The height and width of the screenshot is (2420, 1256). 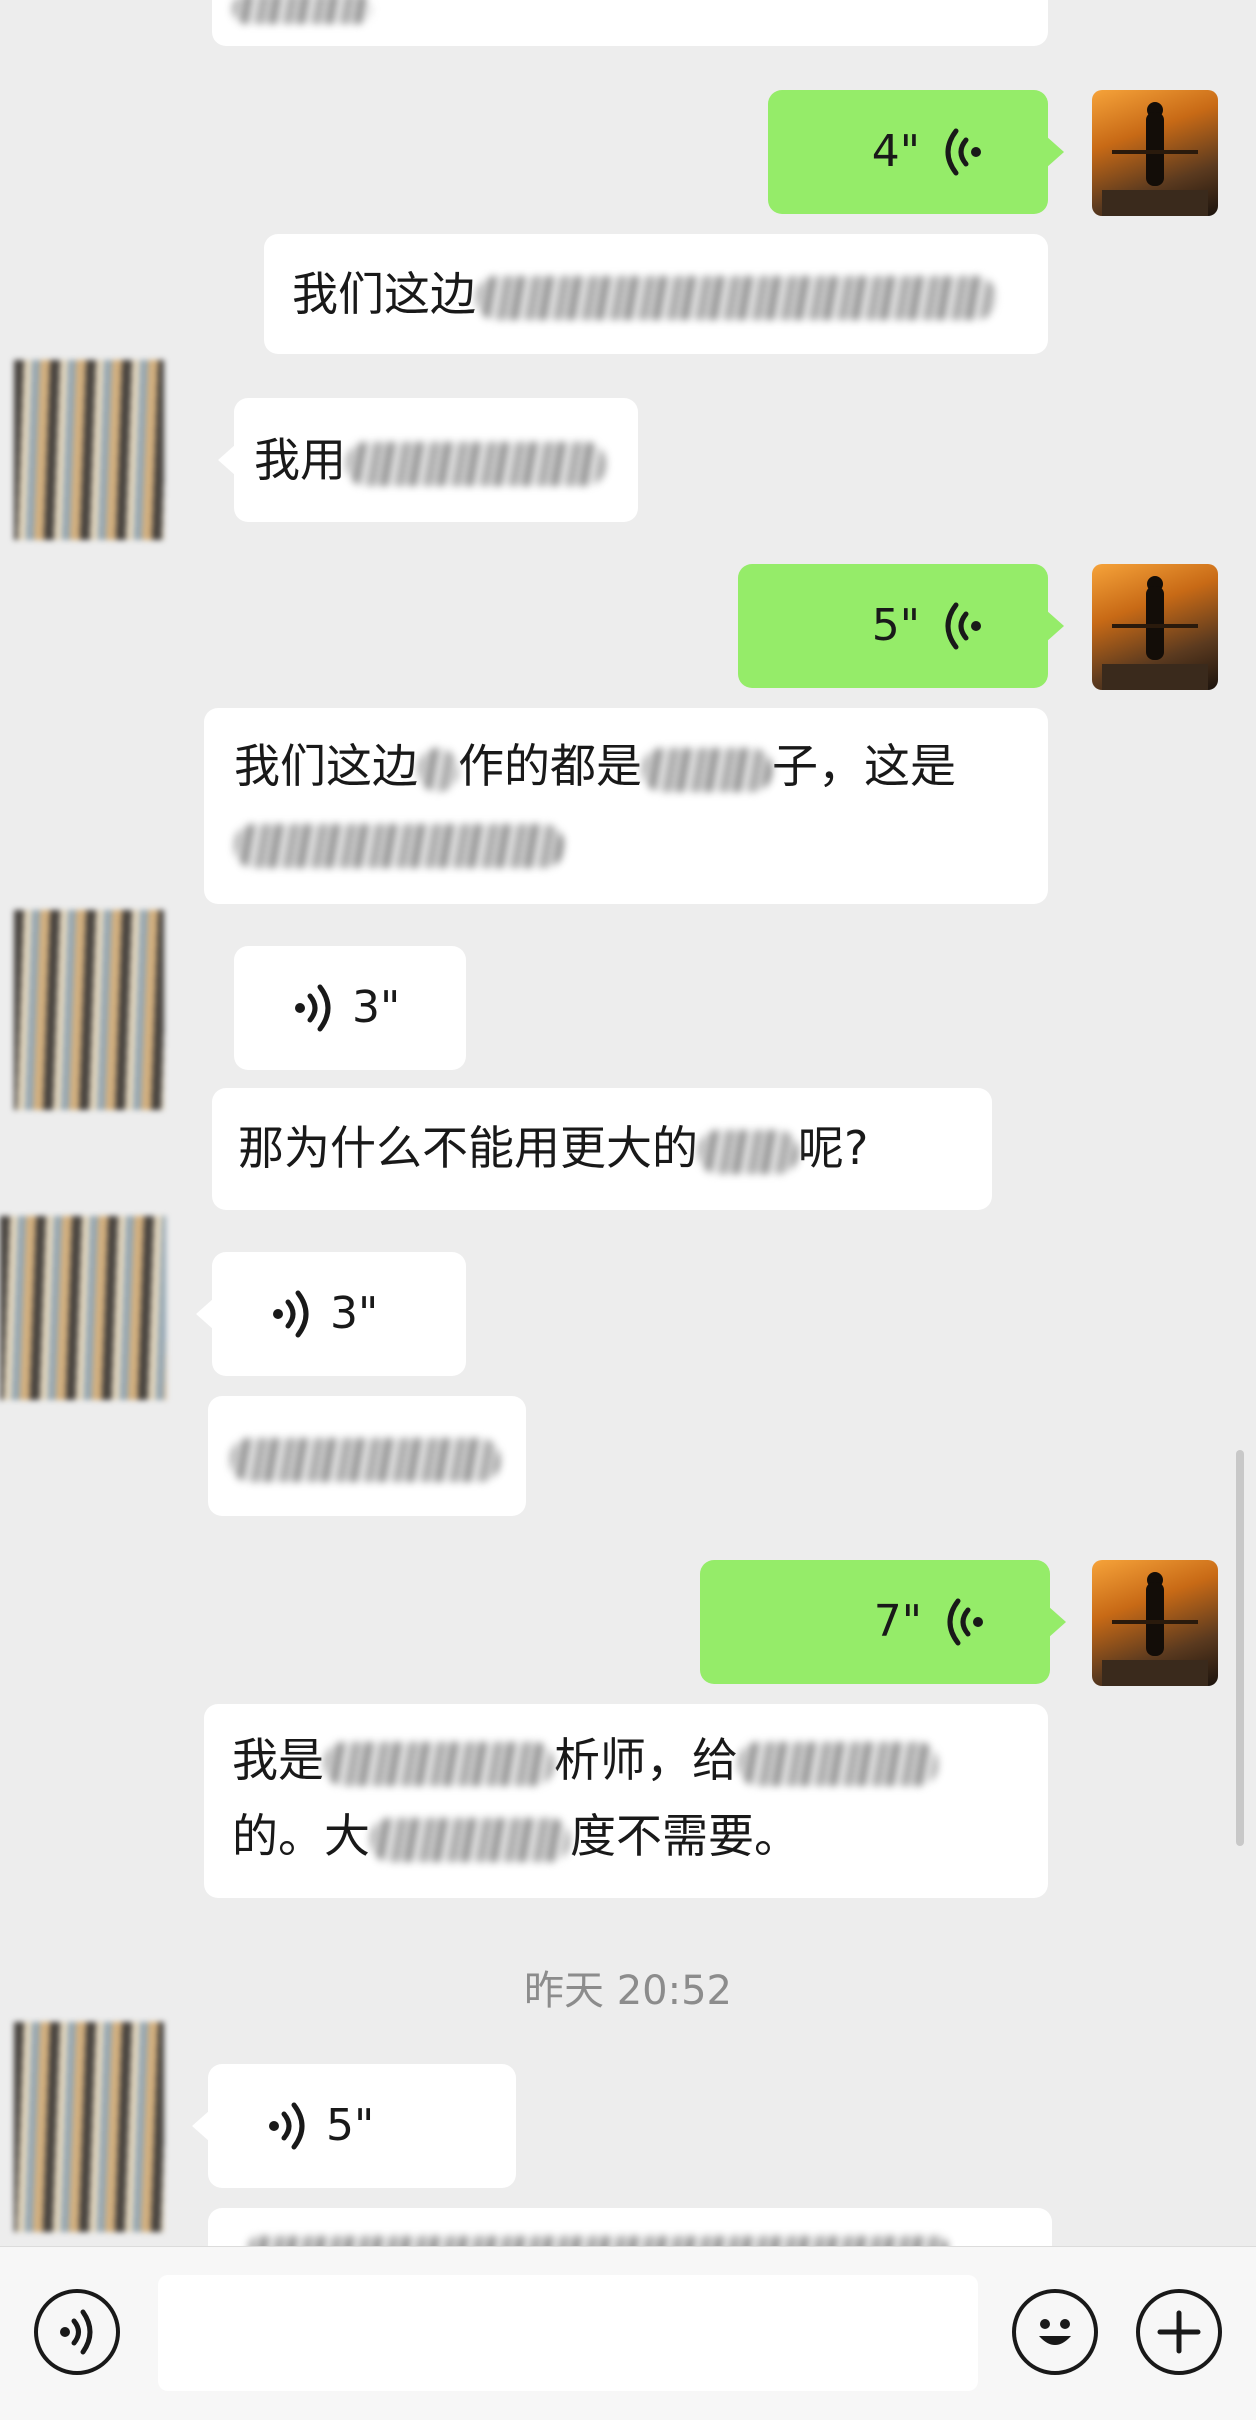 I want to click on message-text: 子，这是, so click(x=864, y=766).